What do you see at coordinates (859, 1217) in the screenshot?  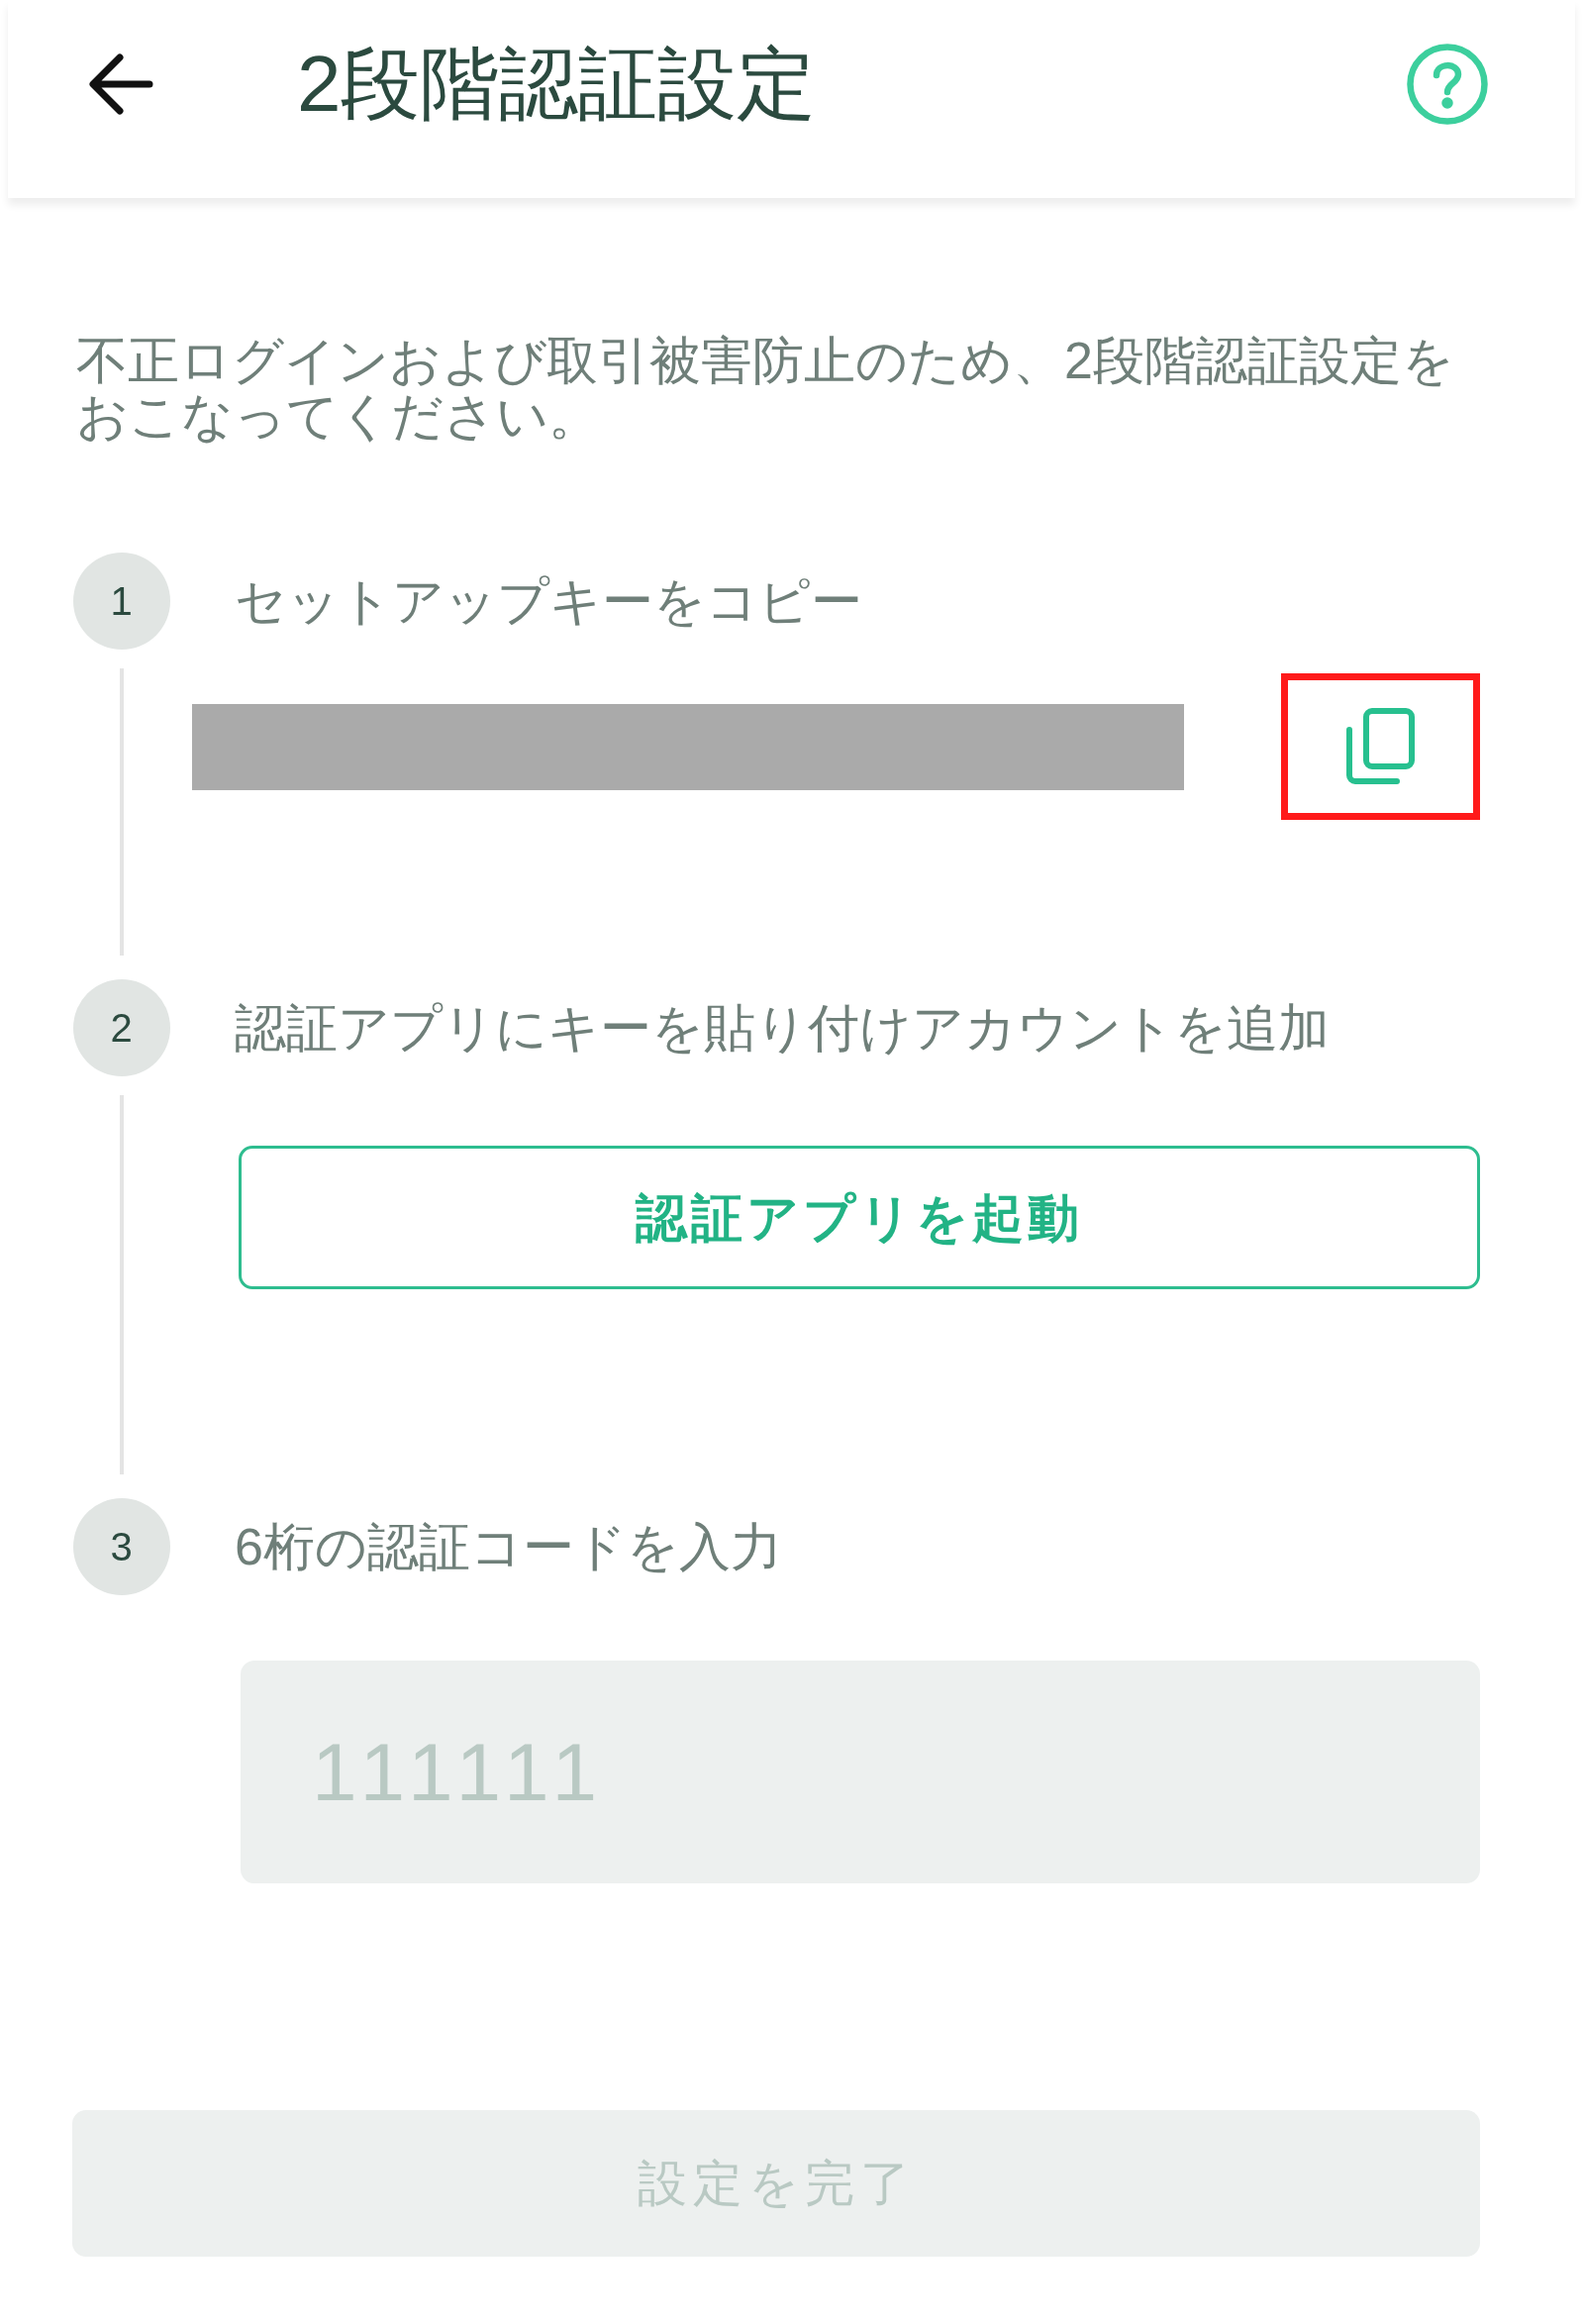 I see `launch-app-button: 認証アプリを起動` at bounding box center [859, 1217].